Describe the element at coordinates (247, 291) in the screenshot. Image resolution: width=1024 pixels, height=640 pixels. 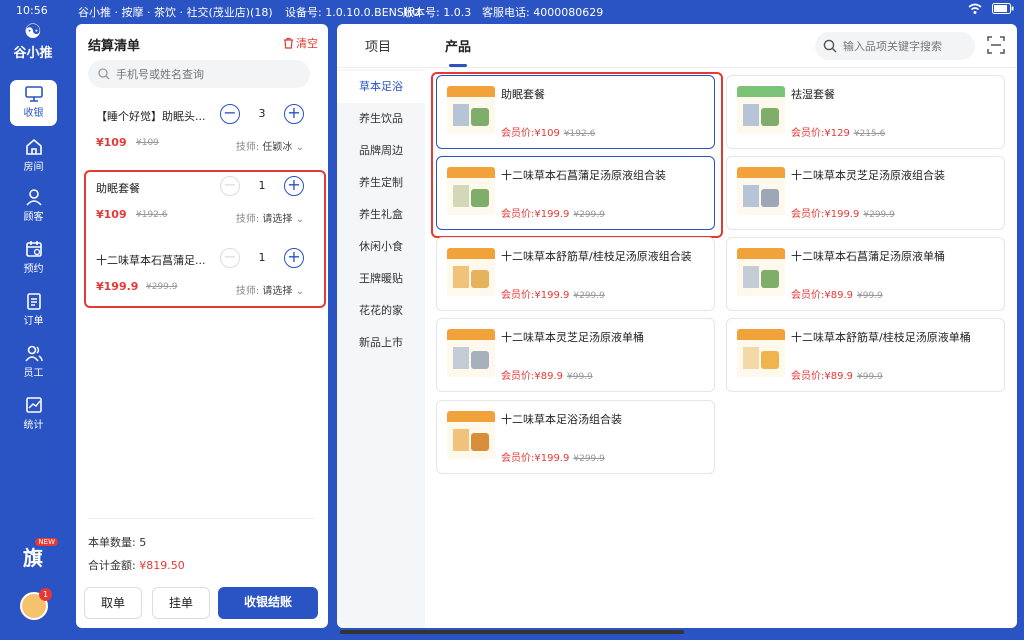
I see `technician-label: 技师:` at that location.